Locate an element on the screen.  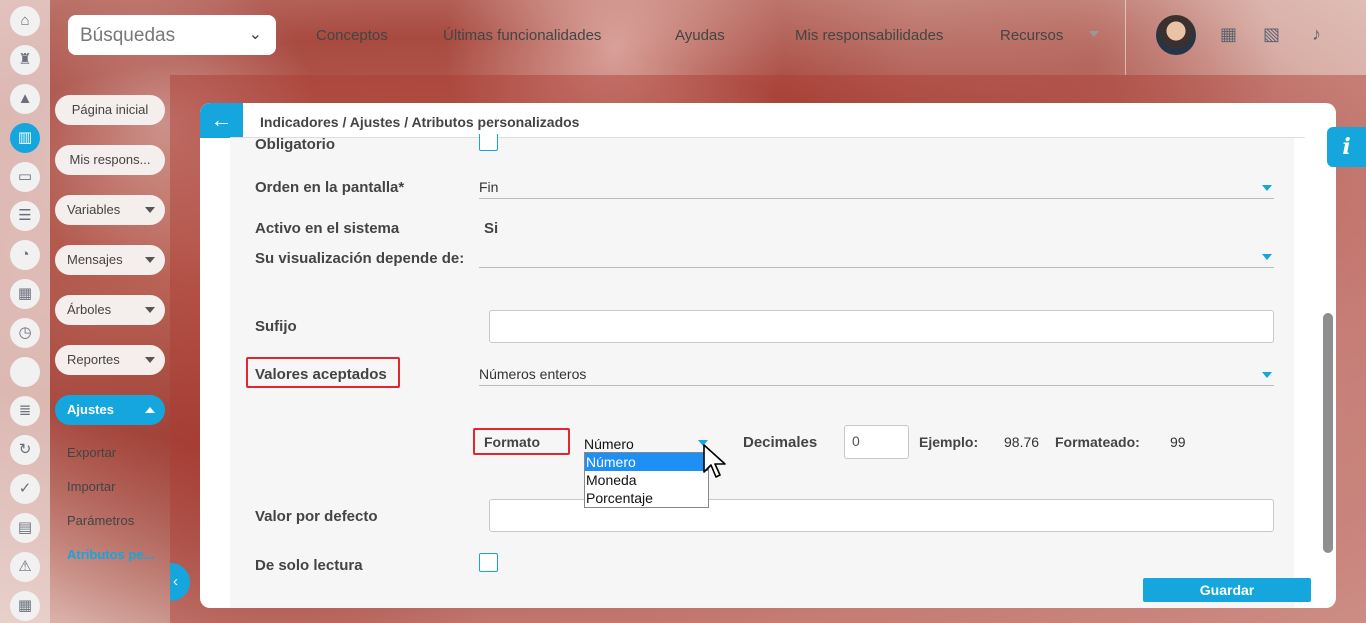
depende-select is located at coordinates (876, 256).